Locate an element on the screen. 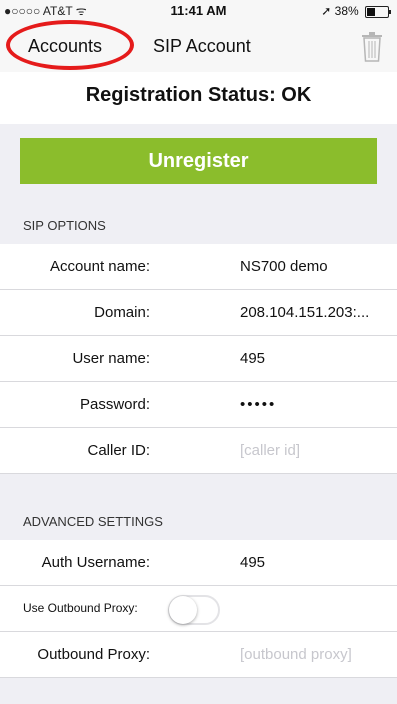 The image size is (397, 704). password-value: ••••• is located at coordinates (258, 404).